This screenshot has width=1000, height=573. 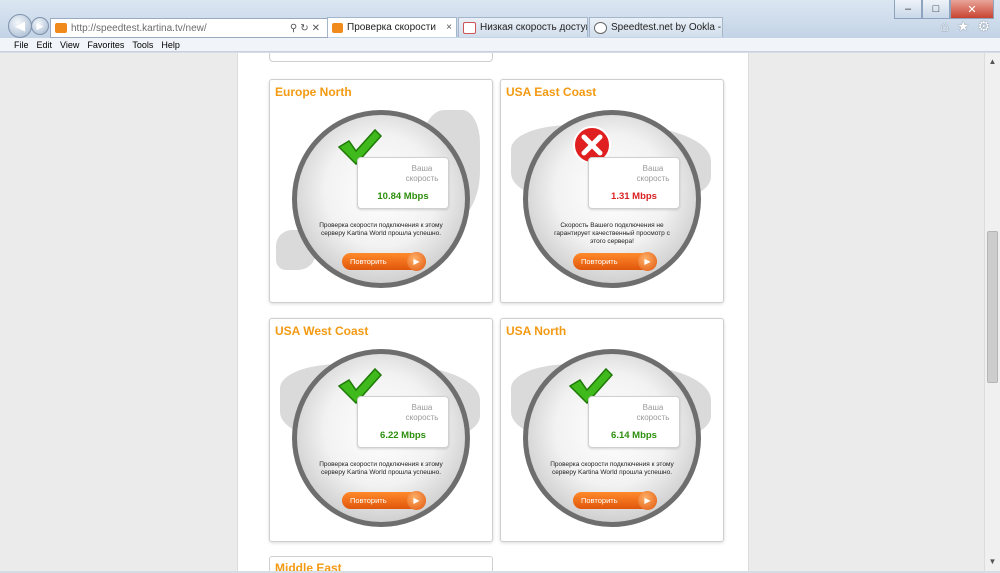 I want to click on speed-box: Ваша скорость 10.84 Mbps, so click(x=403, y=183).